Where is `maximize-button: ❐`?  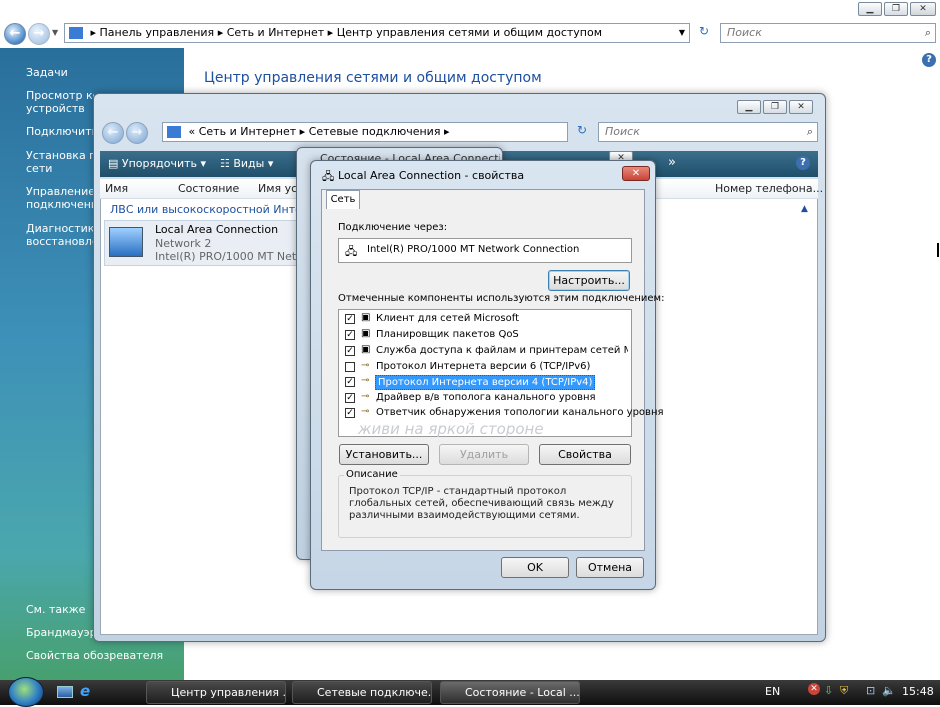 maximize-button: ❐ is located at coordinates (896, 9).